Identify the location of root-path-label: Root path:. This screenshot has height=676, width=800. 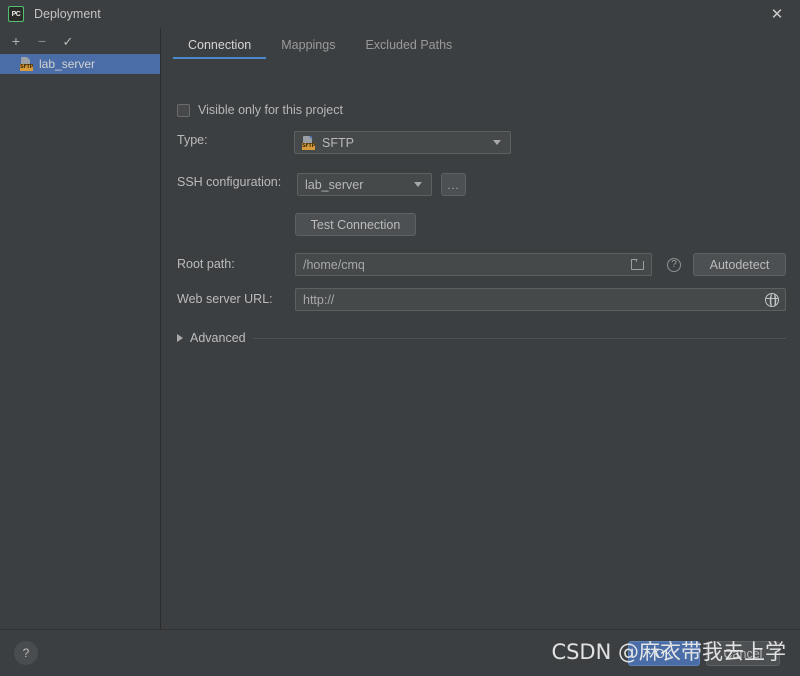
(206, 264).